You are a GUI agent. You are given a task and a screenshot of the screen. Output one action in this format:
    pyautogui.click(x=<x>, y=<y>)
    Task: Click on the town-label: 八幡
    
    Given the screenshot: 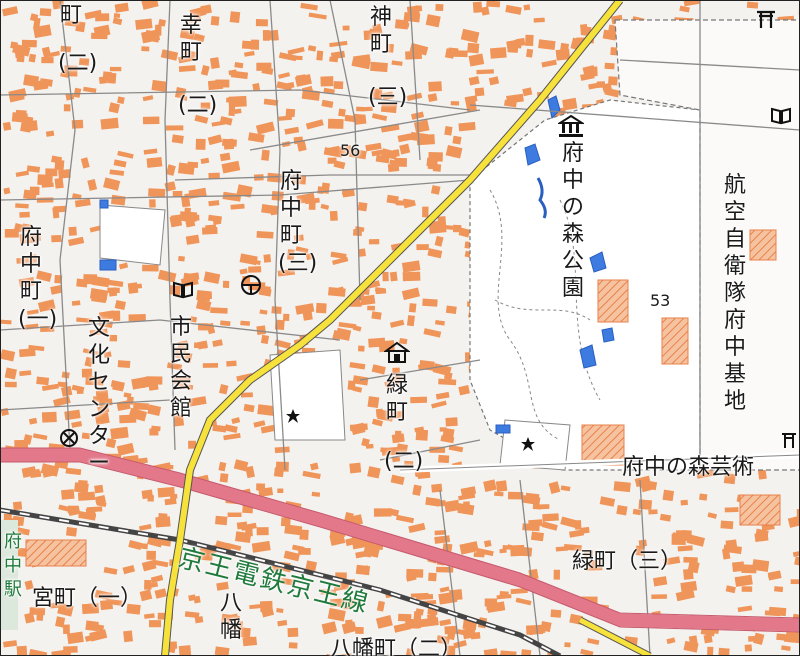 What is the action you would take?
    pyautogui.click(x=230, y=617)
    